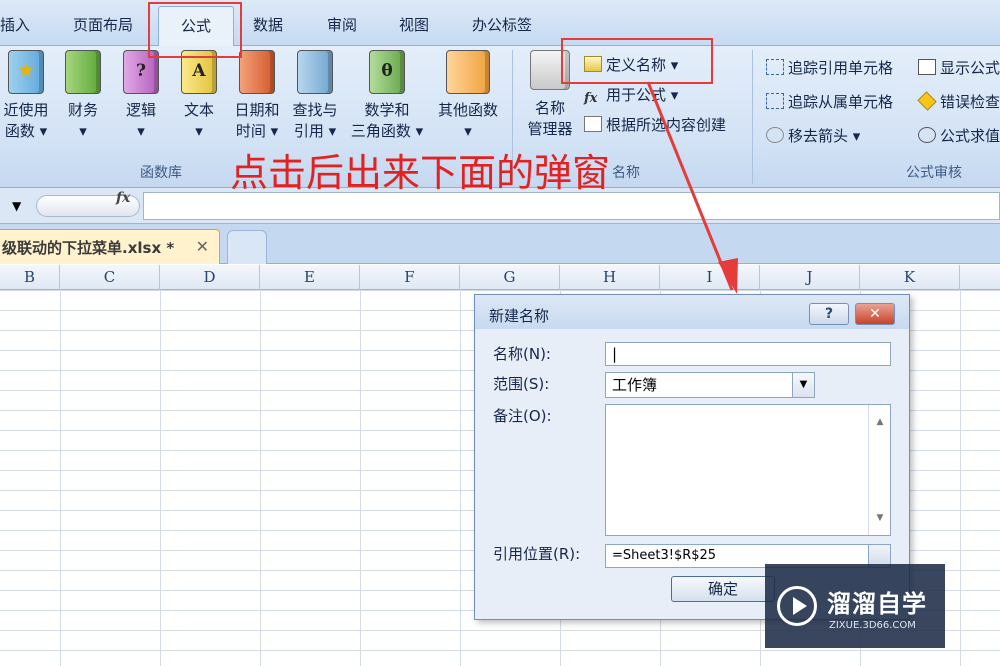 Image resolution: width=1000 pixels, height=666 pixels. What do you see at coordinates (110, 277) in the screenshot?
I see `column-header: C` at bounding box center [110, 277].